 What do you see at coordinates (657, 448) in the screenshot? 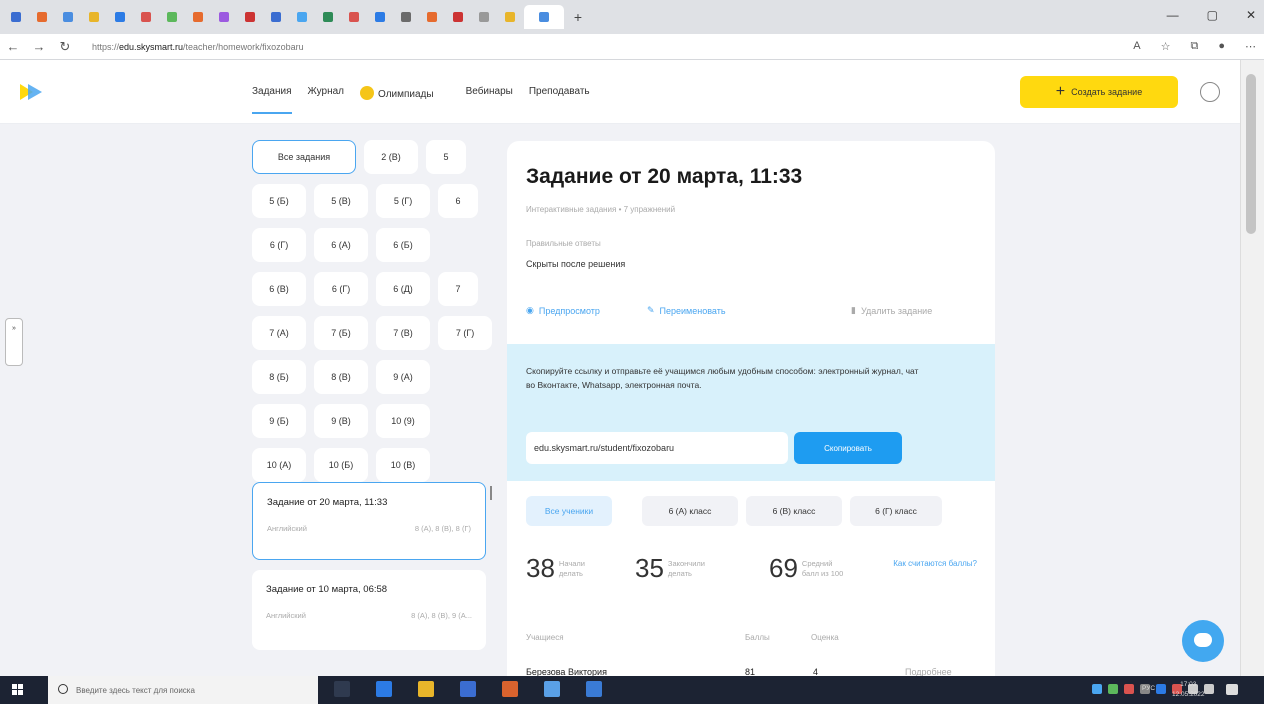
I see `student-link-field: edu.skysmart.ru/student/fixozobaru` at bounding box center [657, 448].